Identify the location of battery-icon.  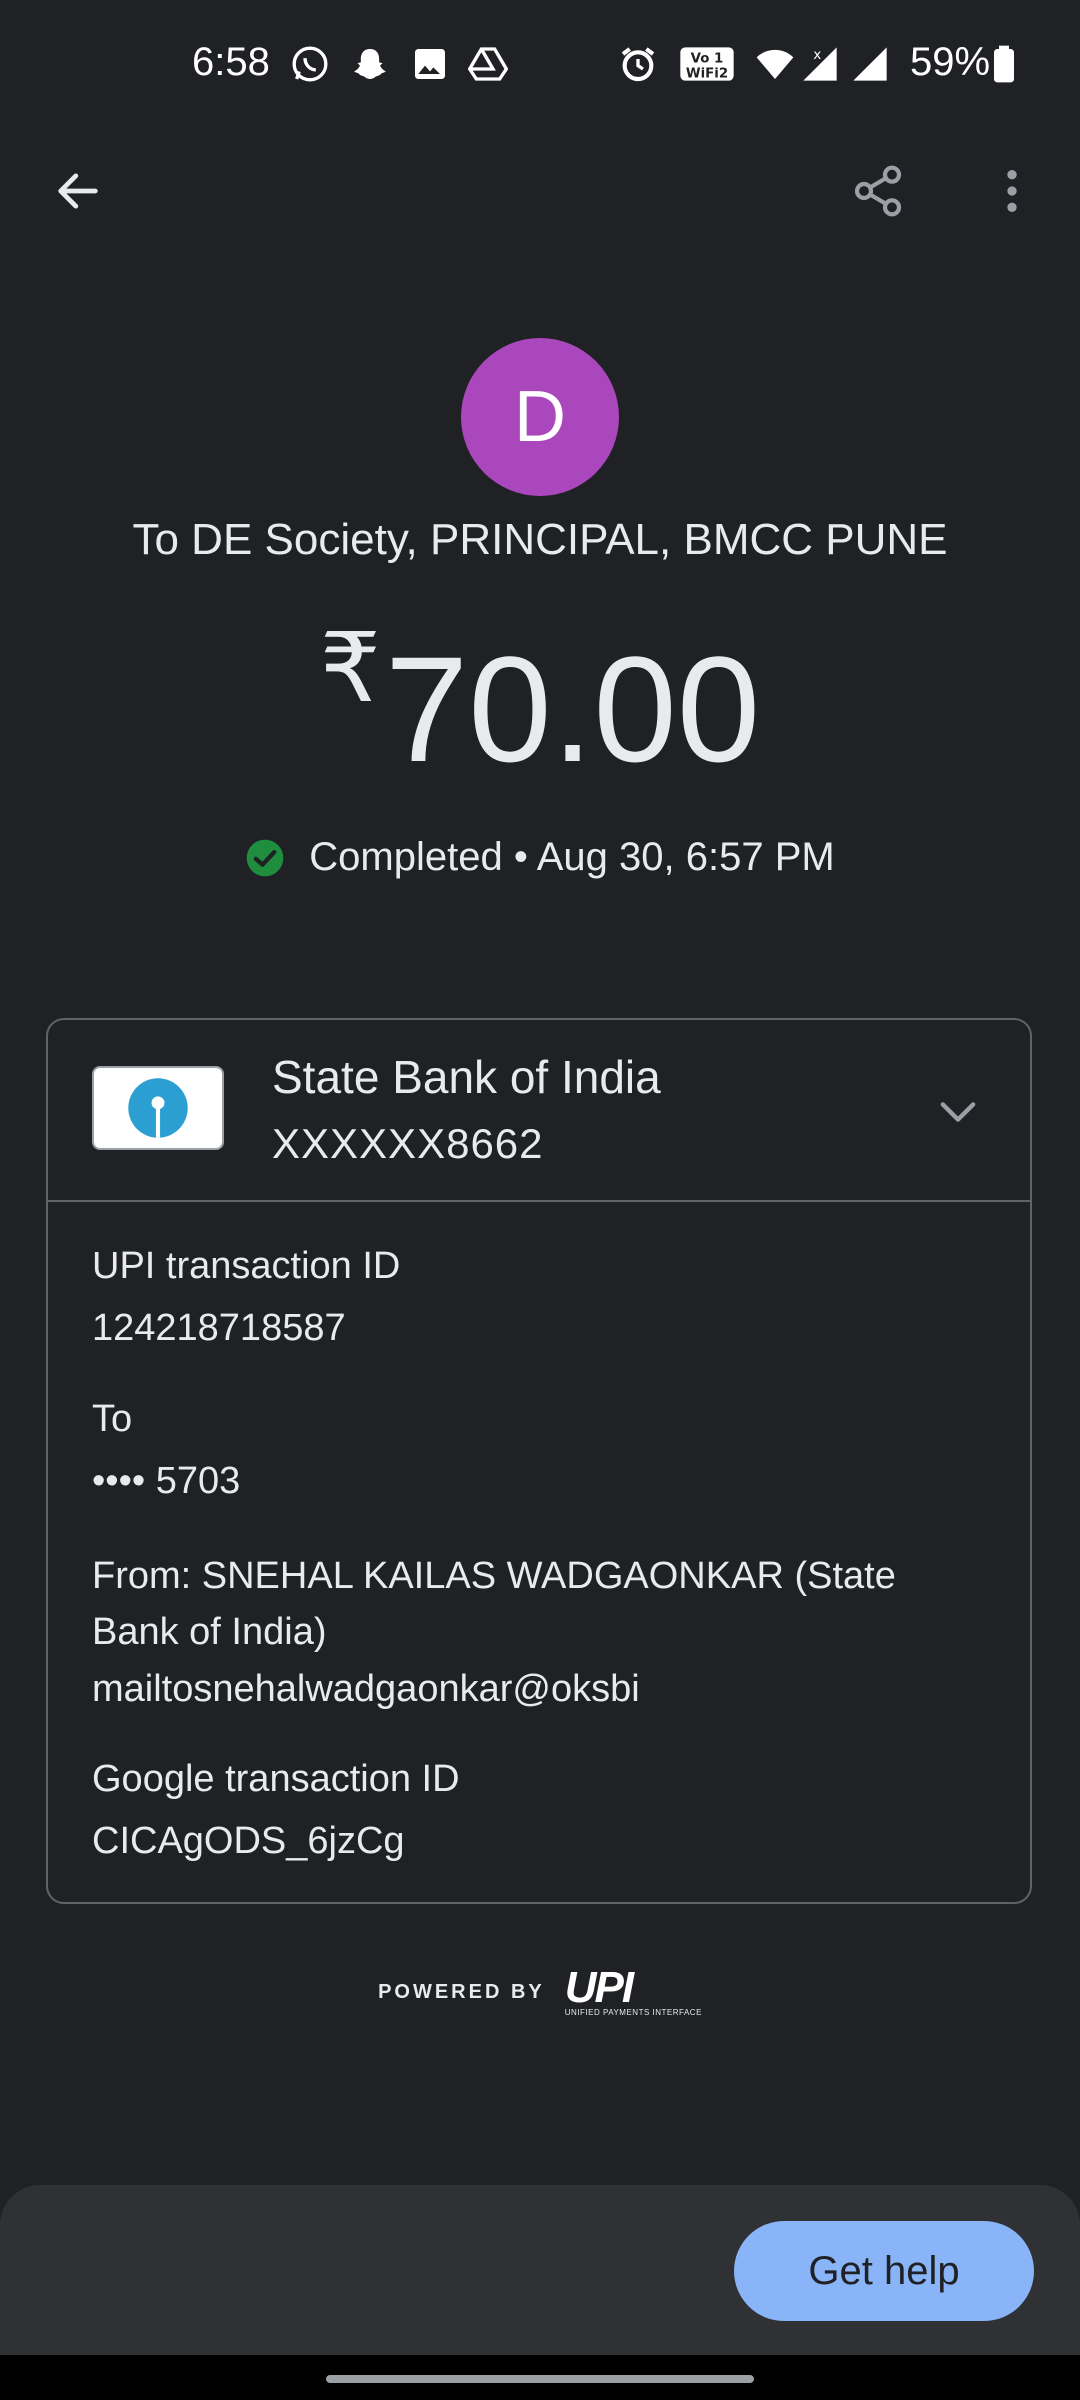
(1004, 64).